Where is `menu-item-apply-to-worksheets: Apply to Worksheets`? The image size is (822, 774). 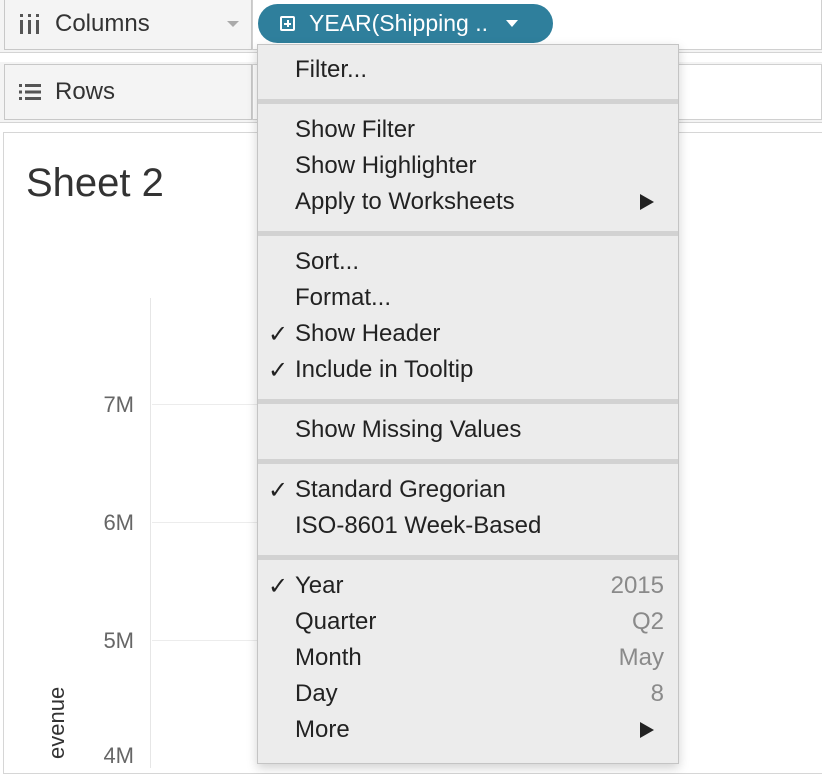
menu-item-apply-to-worksheets: Apply to Worksheets is located at coordinates (468, 202).